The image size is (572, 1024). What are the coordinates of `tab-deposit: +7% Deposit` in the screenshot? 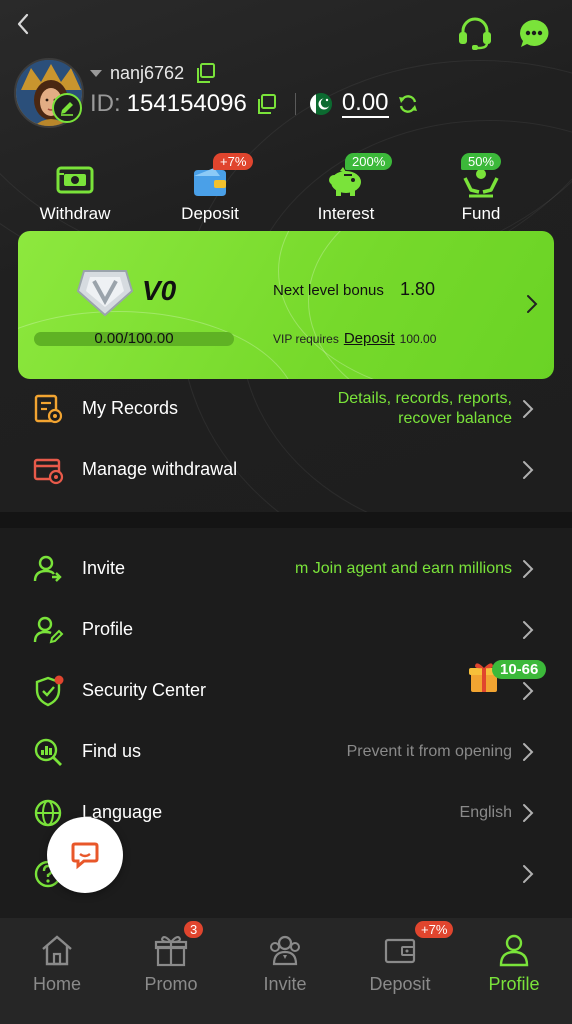 It's located at (400, 968).